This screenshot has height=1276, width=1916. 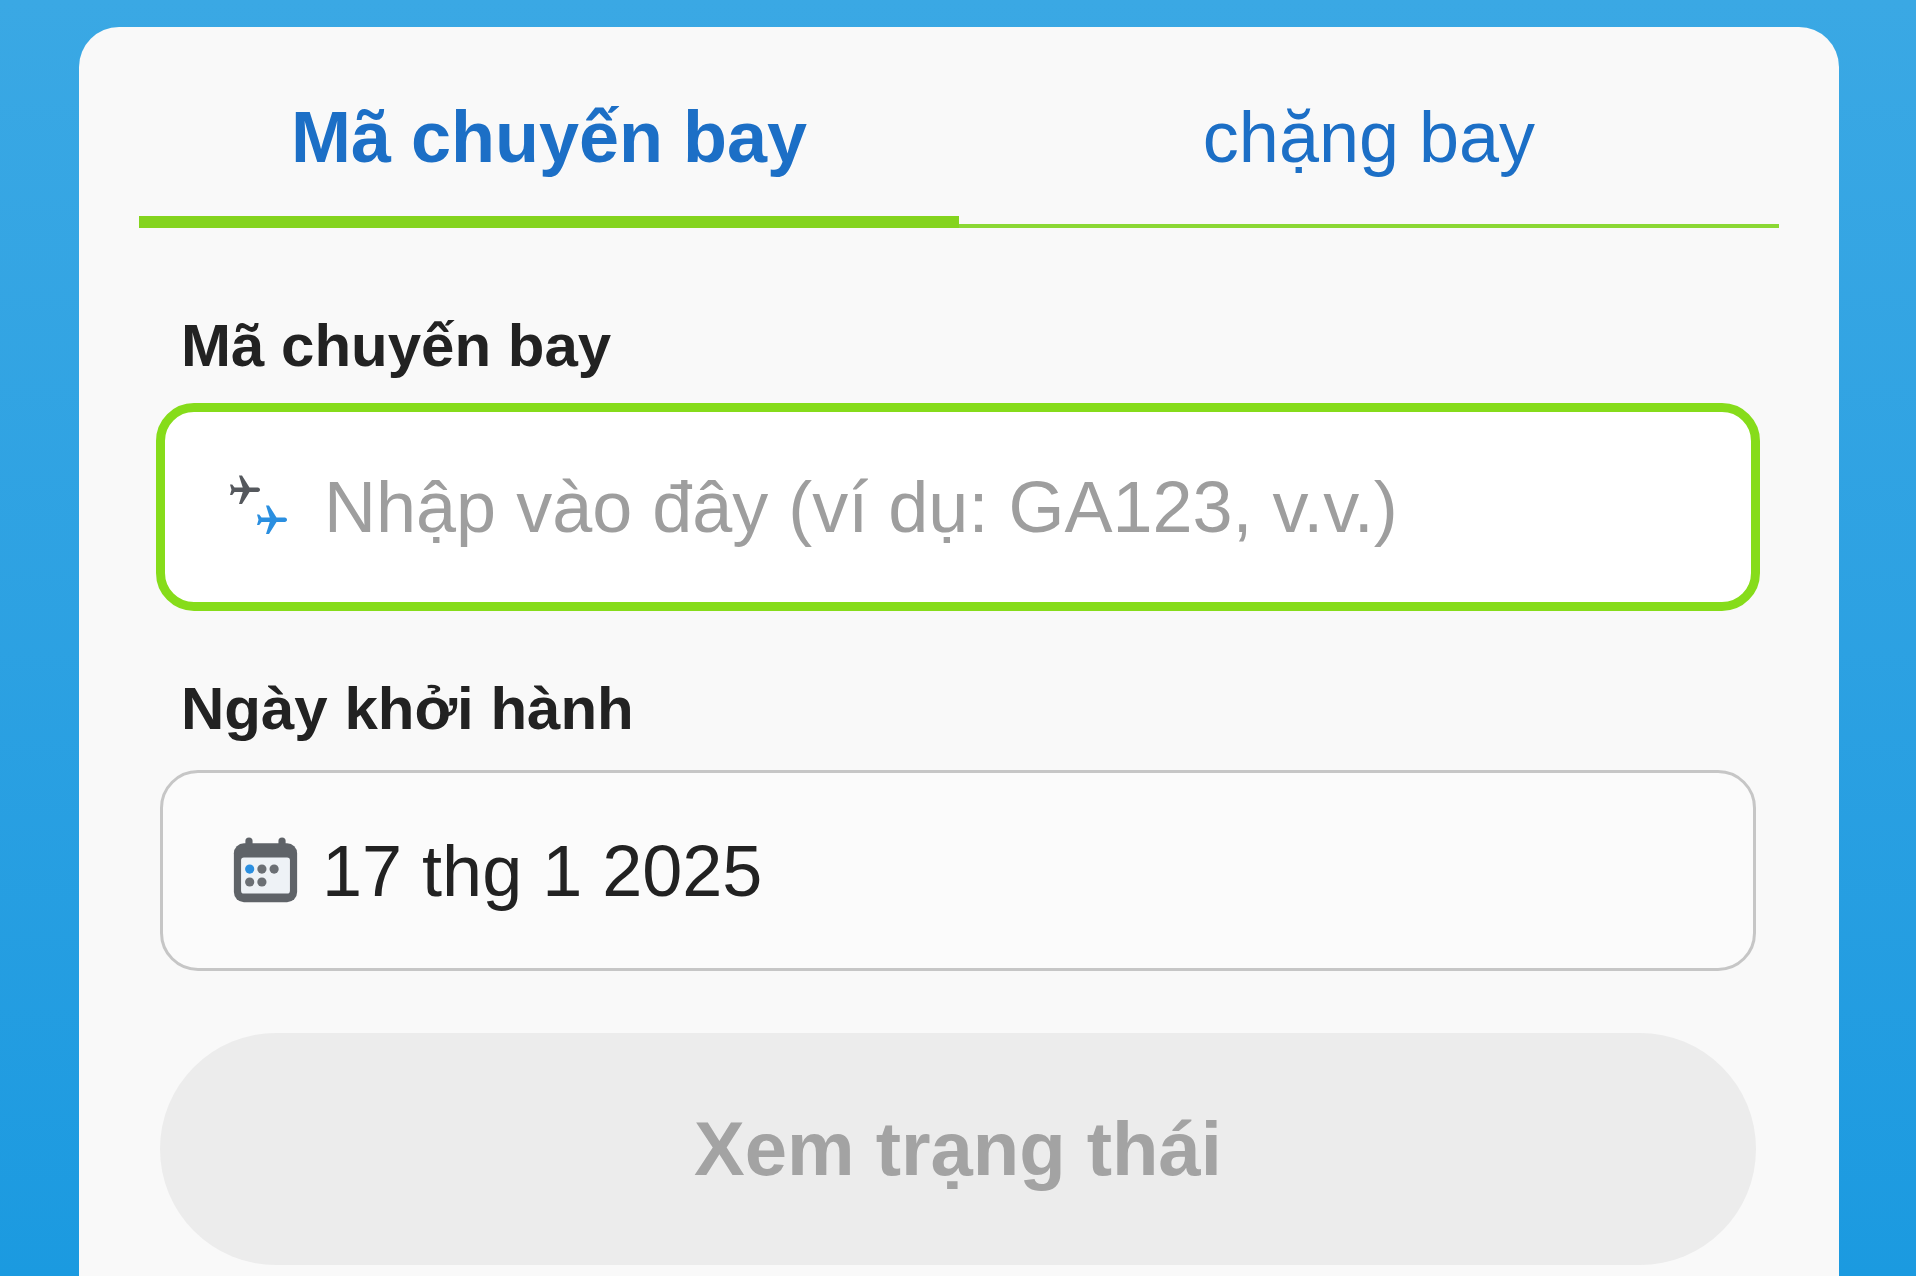 What do you see at coordinates (265, 870) in the screenshot?
I see `calendar-icon` at bounding box center [265, 870].